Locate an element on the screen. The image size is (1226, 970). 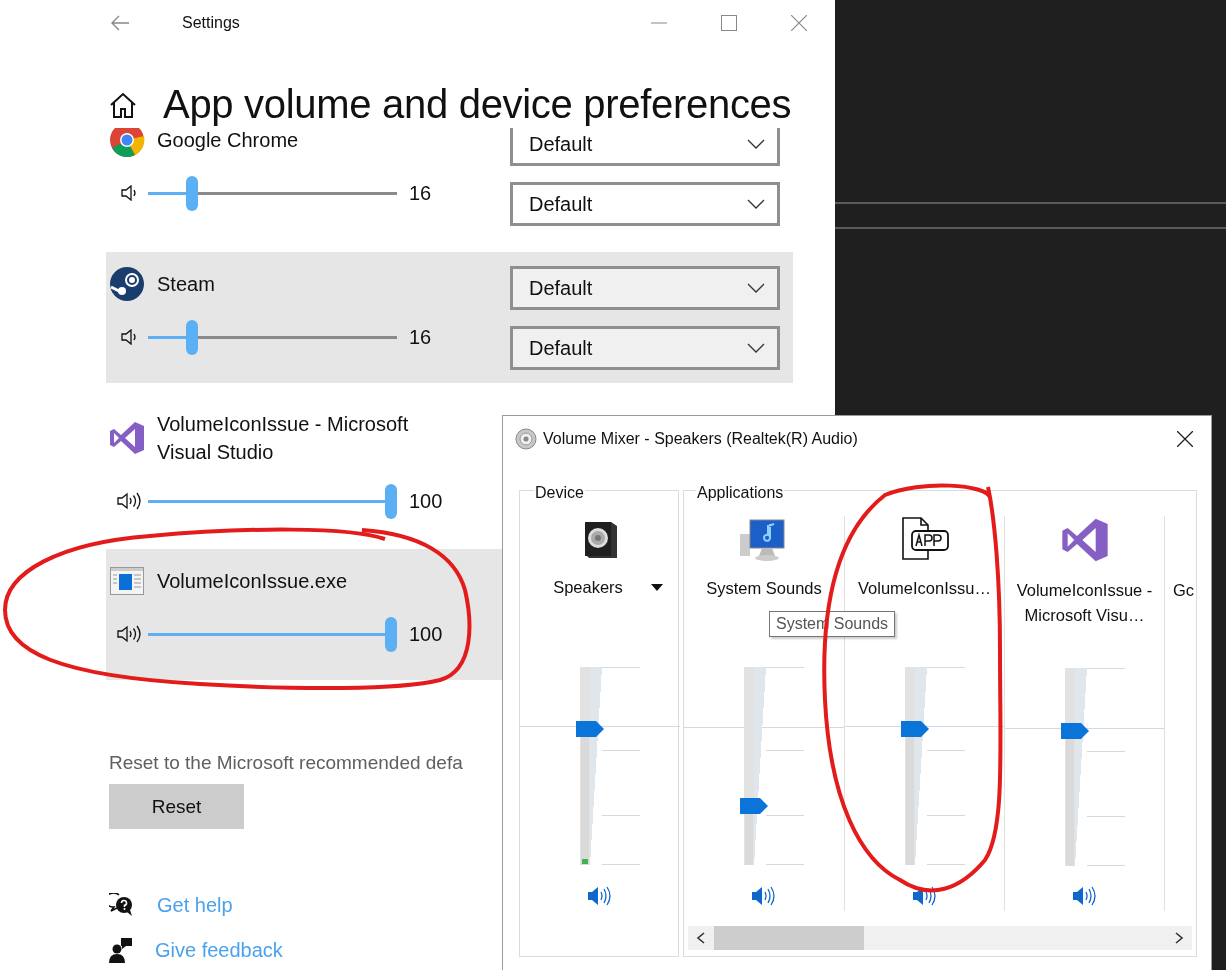
scroll-left-icon is located at coordinates (701, 938).